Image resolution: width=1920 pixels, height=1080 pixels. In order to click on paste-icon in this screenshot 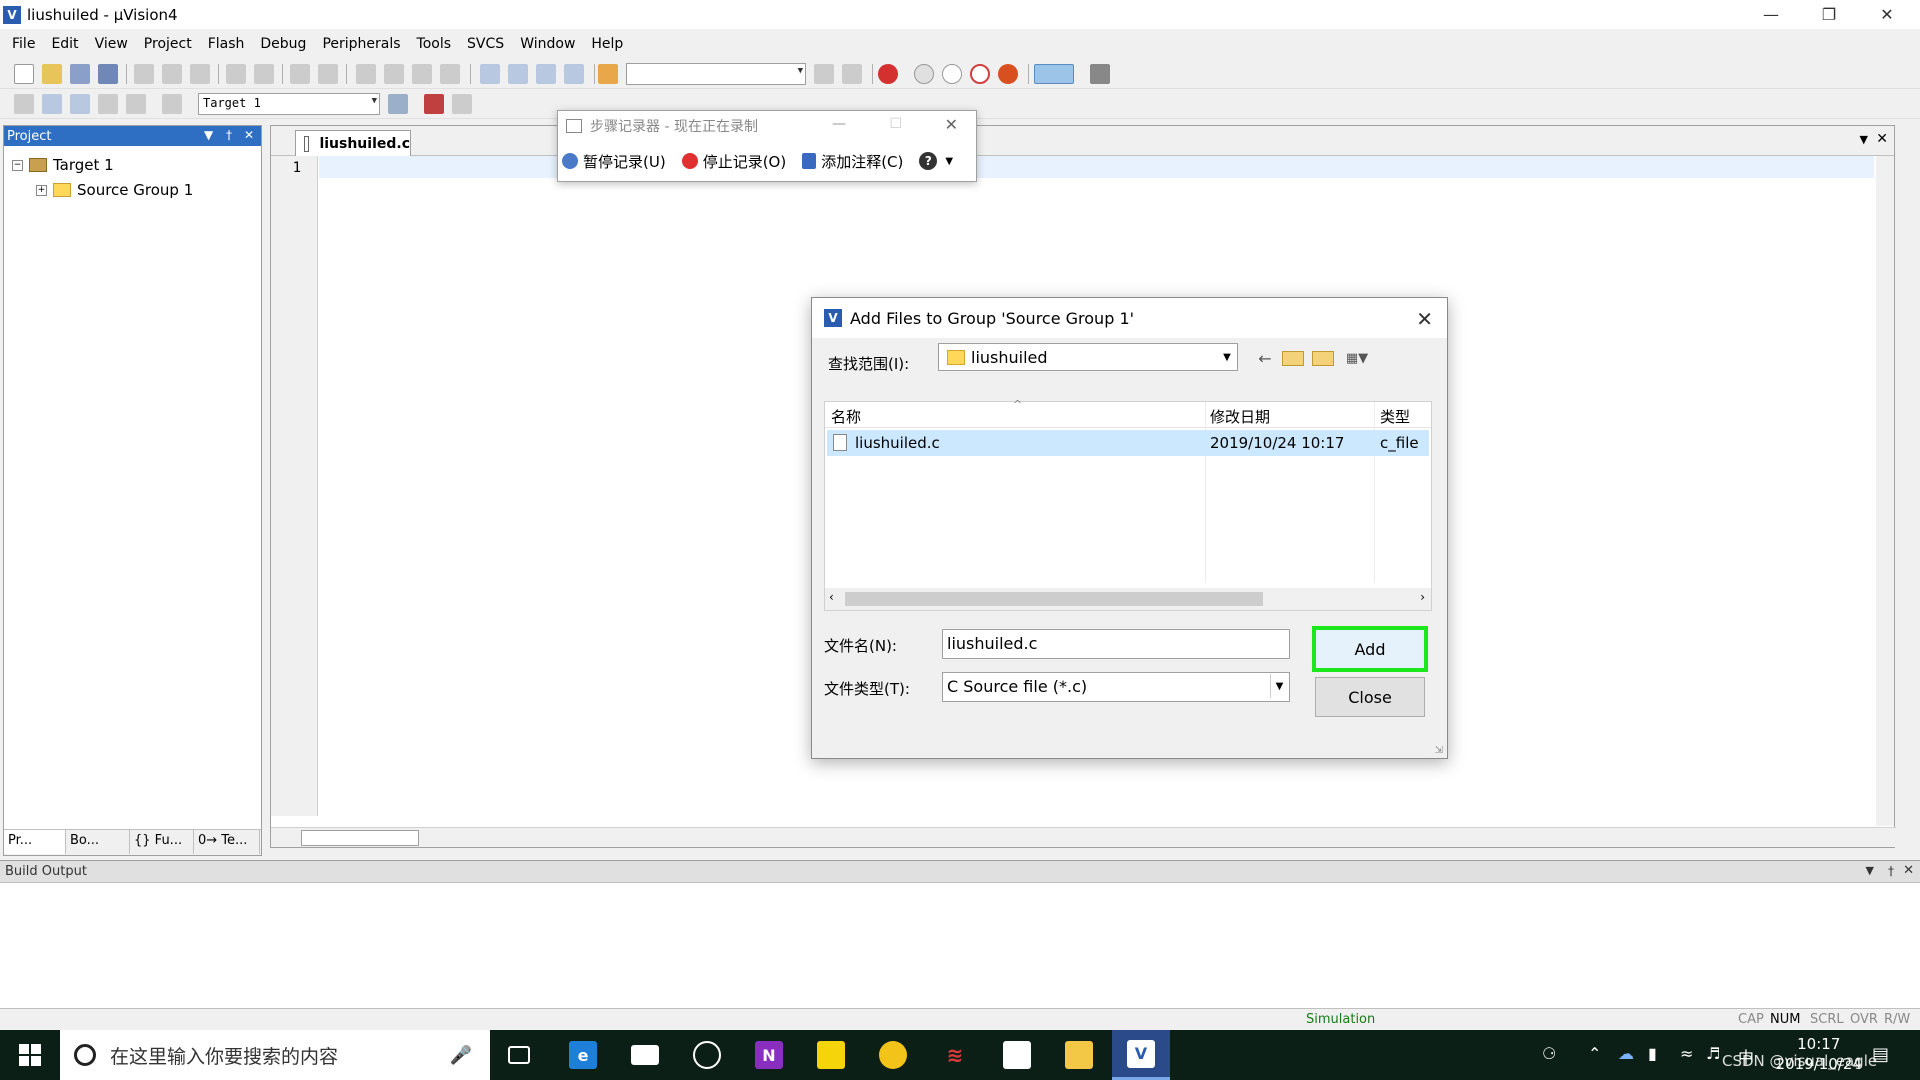, I will do `click(200, 74)`.